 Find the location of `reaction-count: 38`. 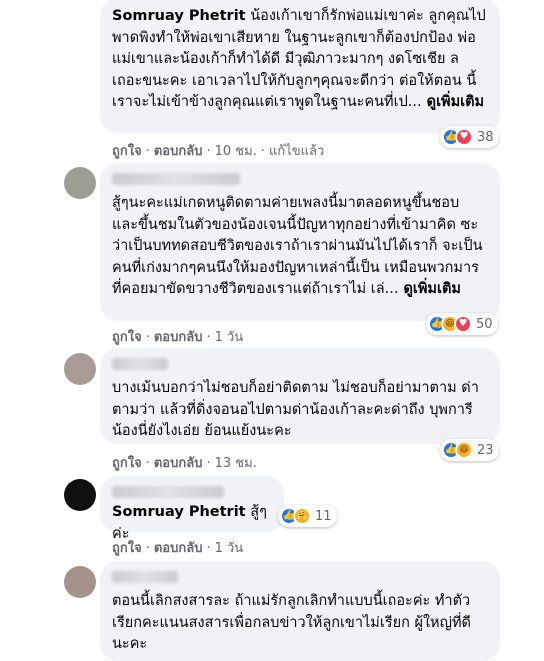

reaction-count: 38 is located at coordinates (485, 137).